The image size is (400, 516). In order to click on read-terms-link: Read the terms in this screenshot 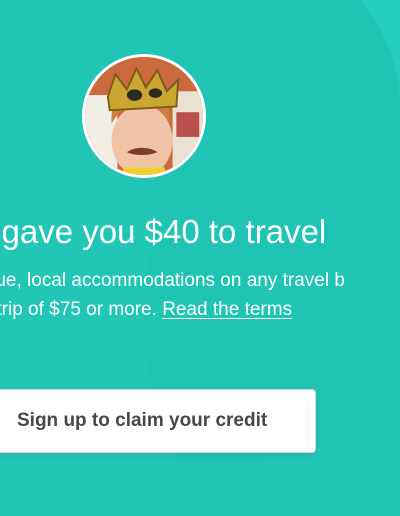, I will do `click(227, 309)`.